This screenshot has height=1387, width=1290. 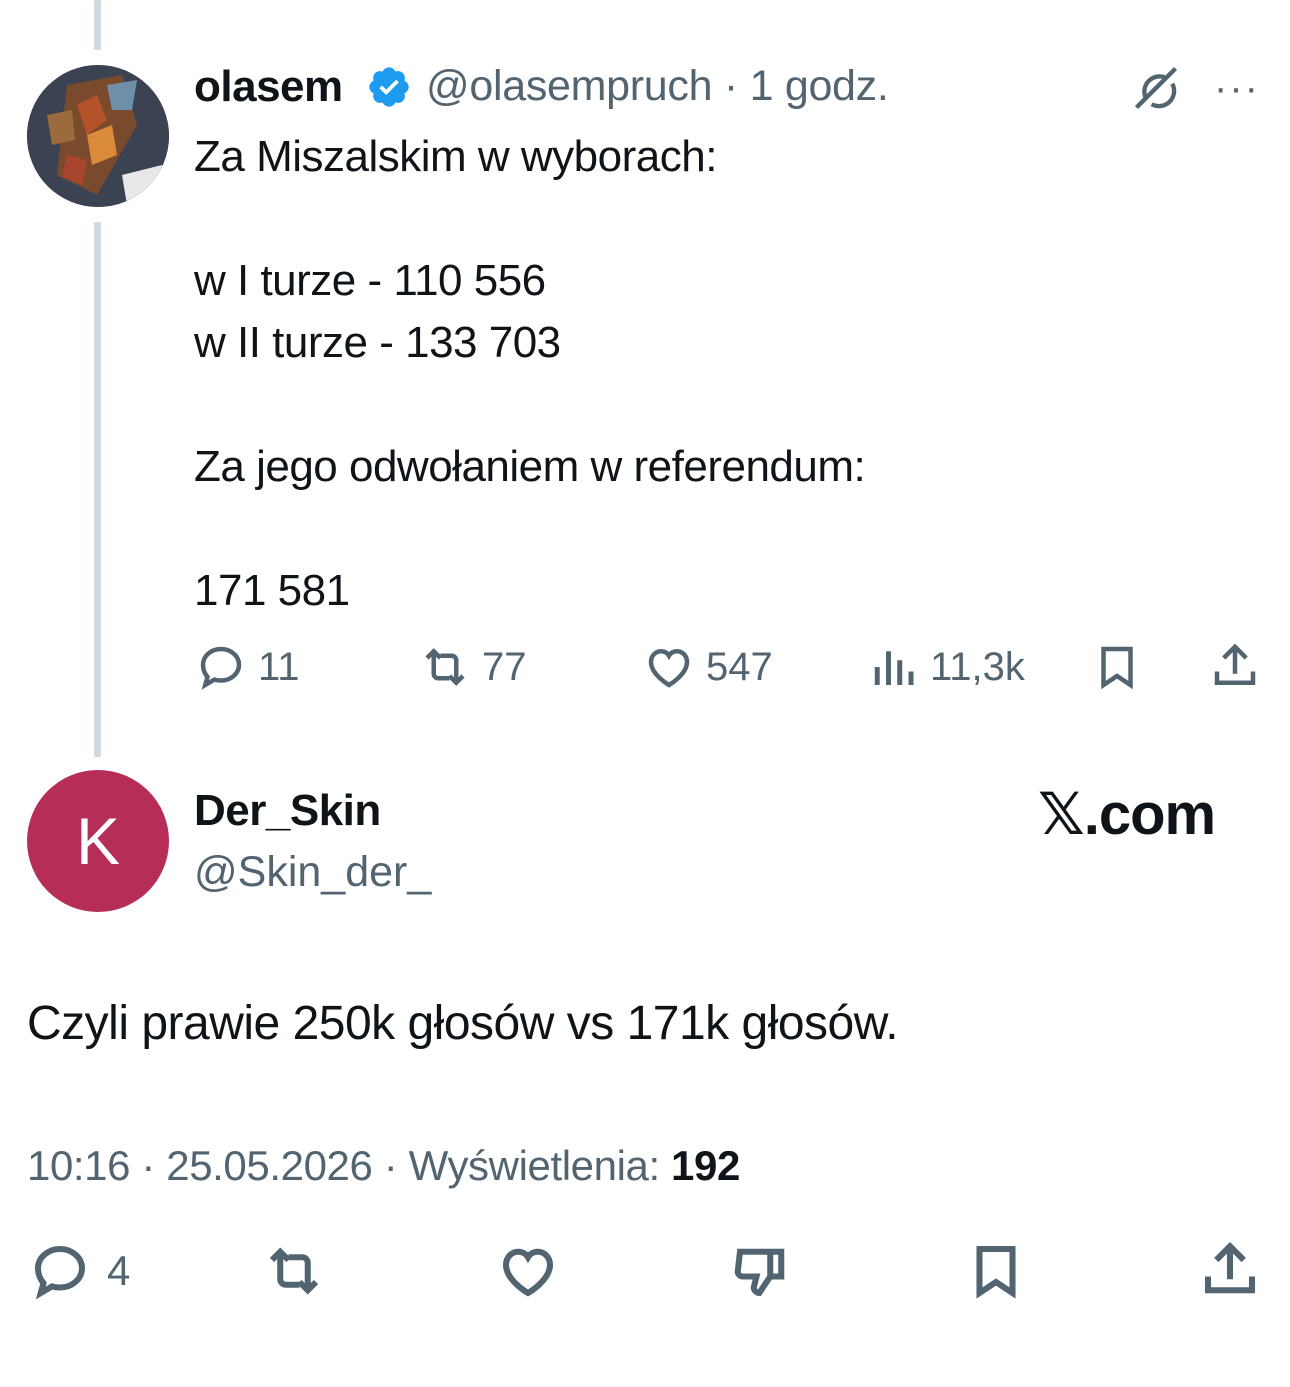 I want to click on tweet-text: Czyli prawie 250k głosów vs 171k głosów., so click(x=463, y=1023).